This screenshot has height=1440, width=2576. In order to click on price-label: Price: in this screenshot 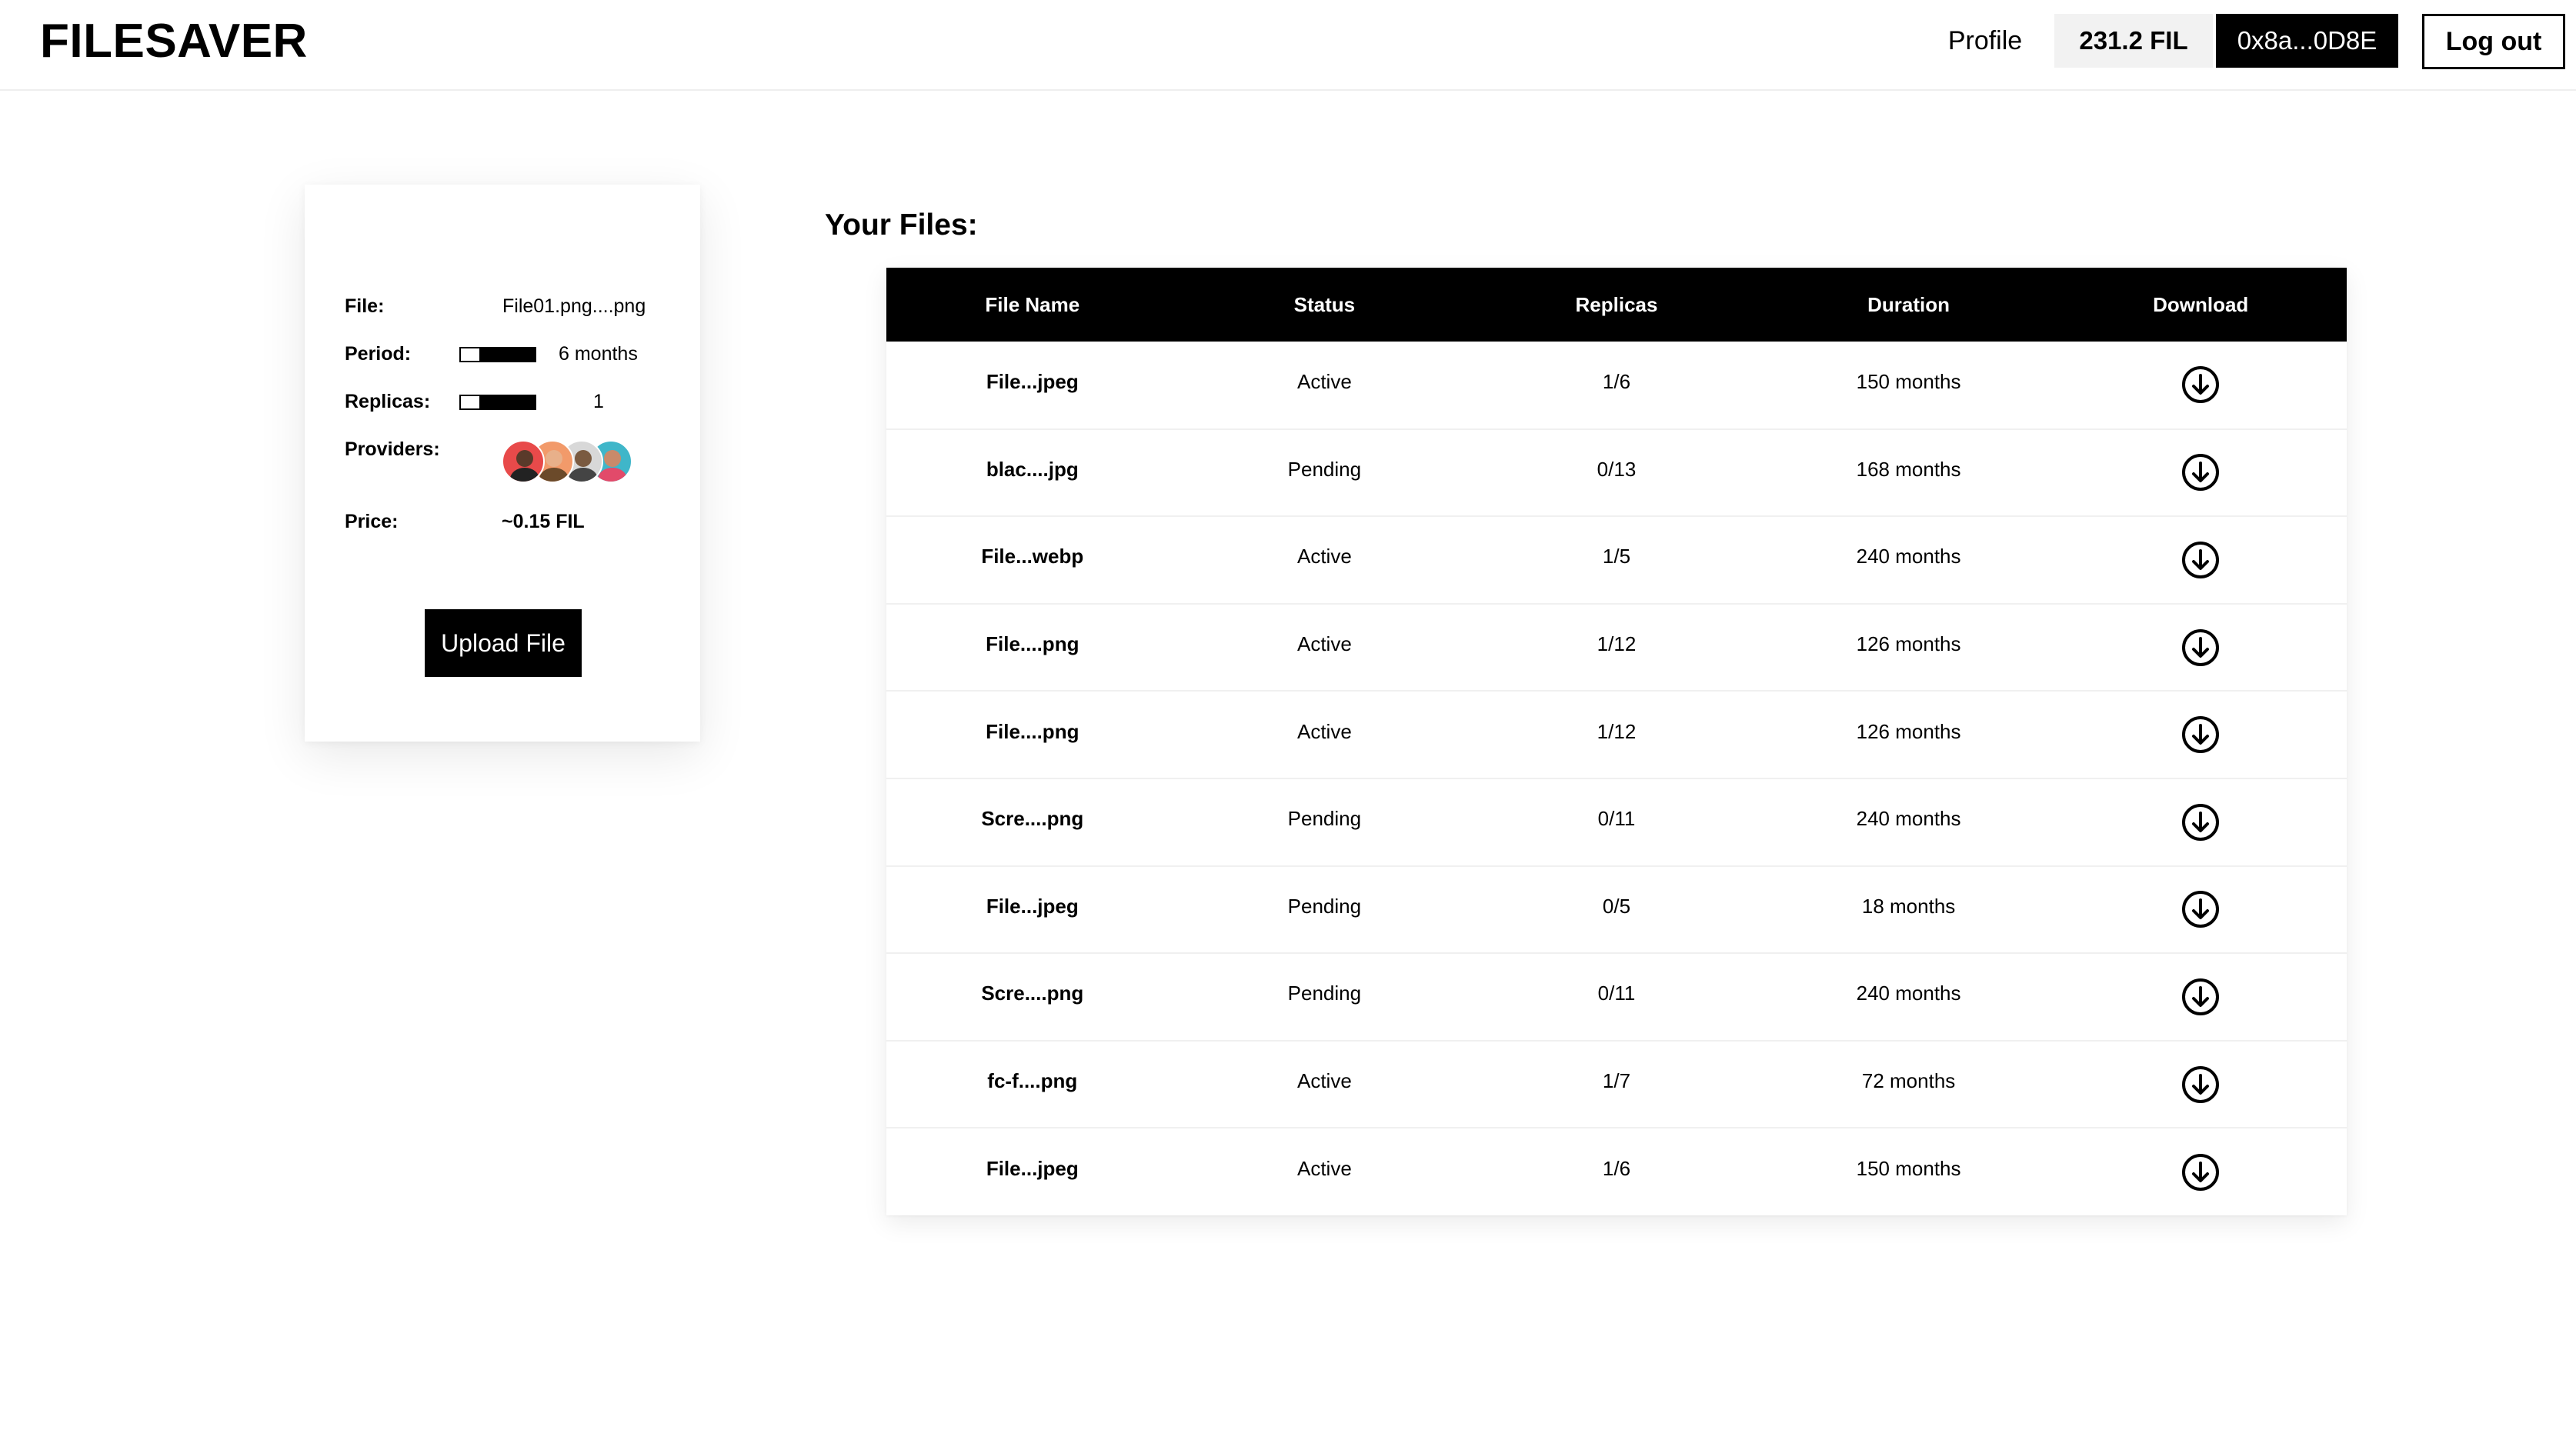, I will do `click(372, 522)`.